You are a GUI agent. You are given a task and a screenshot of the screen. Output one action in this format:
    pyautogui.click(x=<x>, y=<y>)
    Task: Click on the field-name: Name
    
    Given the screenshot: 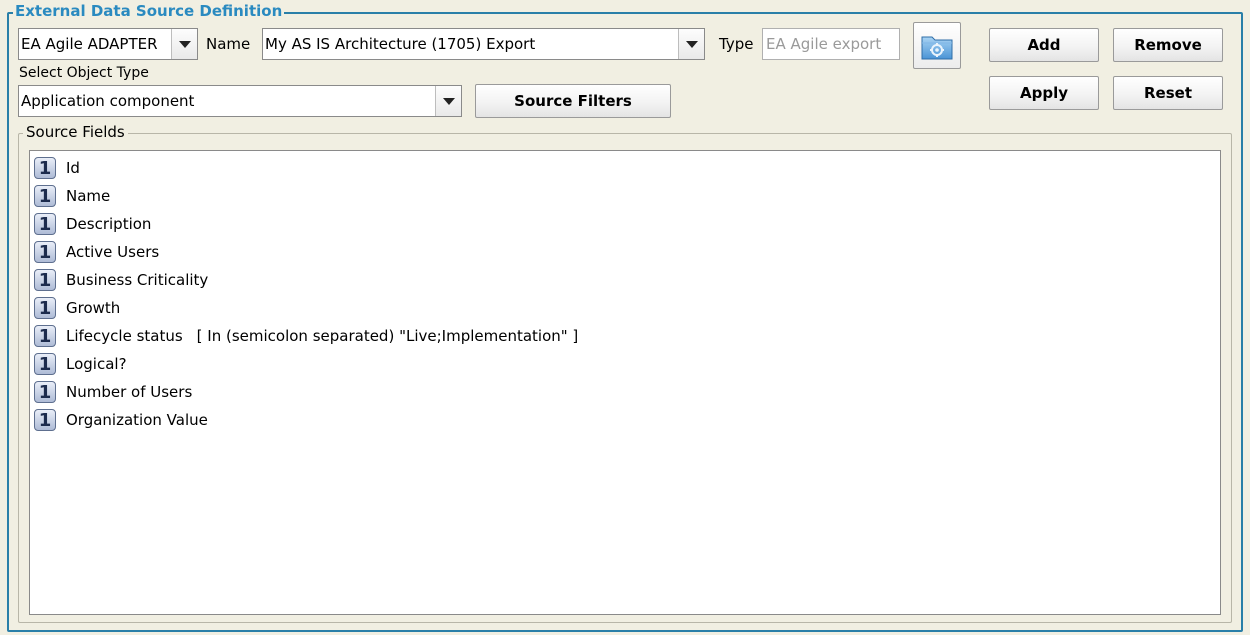 What is the action you would take?
    pyautogui.click(x=88, y=196)
    